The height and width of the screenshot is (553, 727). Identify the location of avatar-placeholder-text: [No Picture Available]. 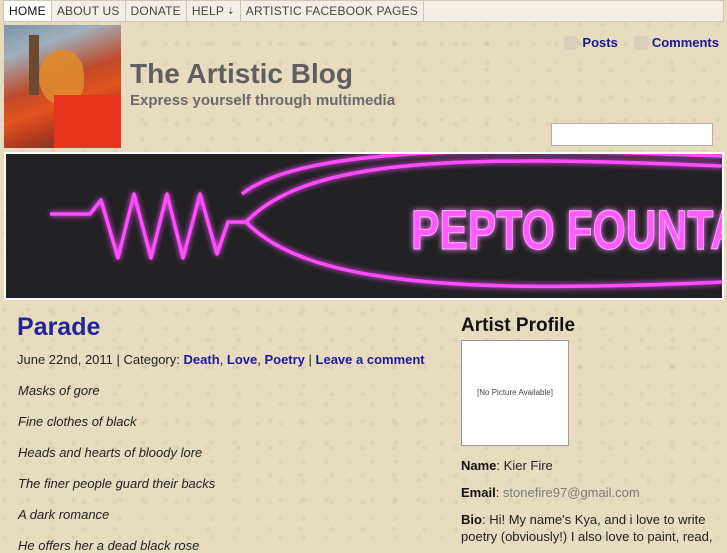
(515, 392).